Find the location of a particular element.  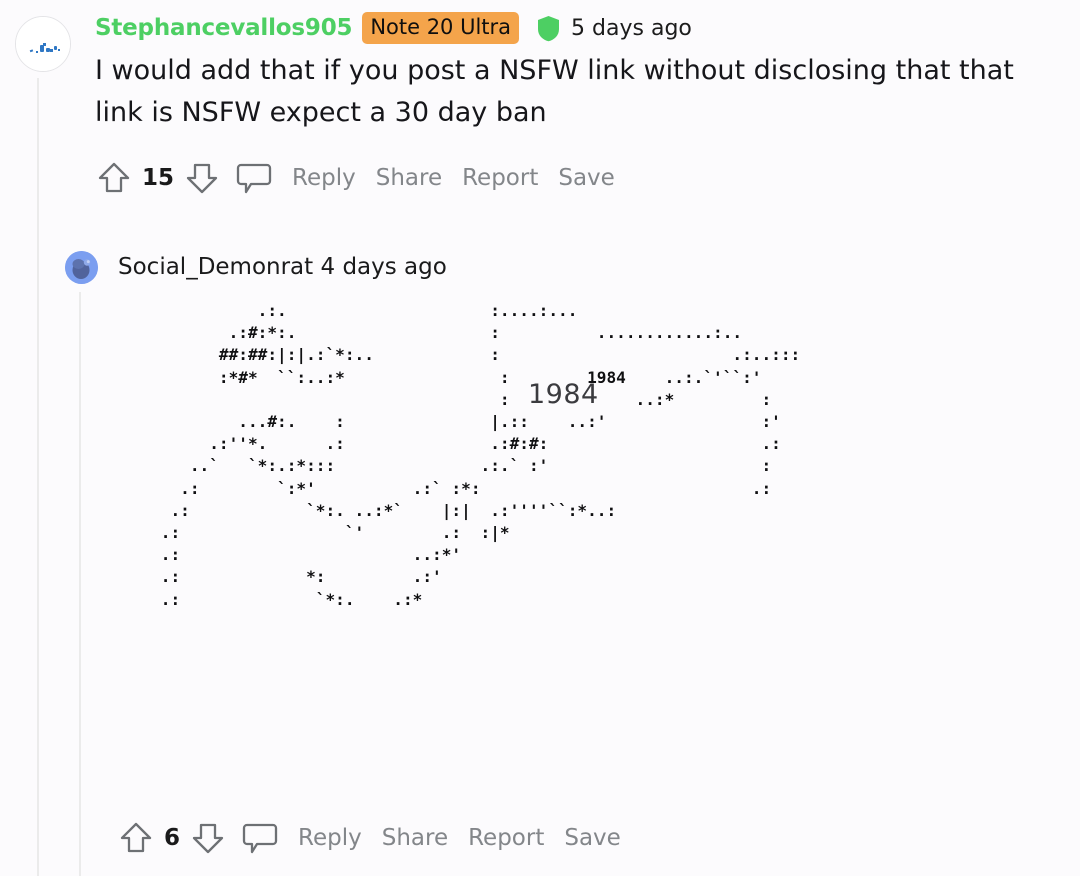

avatar-reply-author is located at coordinates (81, 267).